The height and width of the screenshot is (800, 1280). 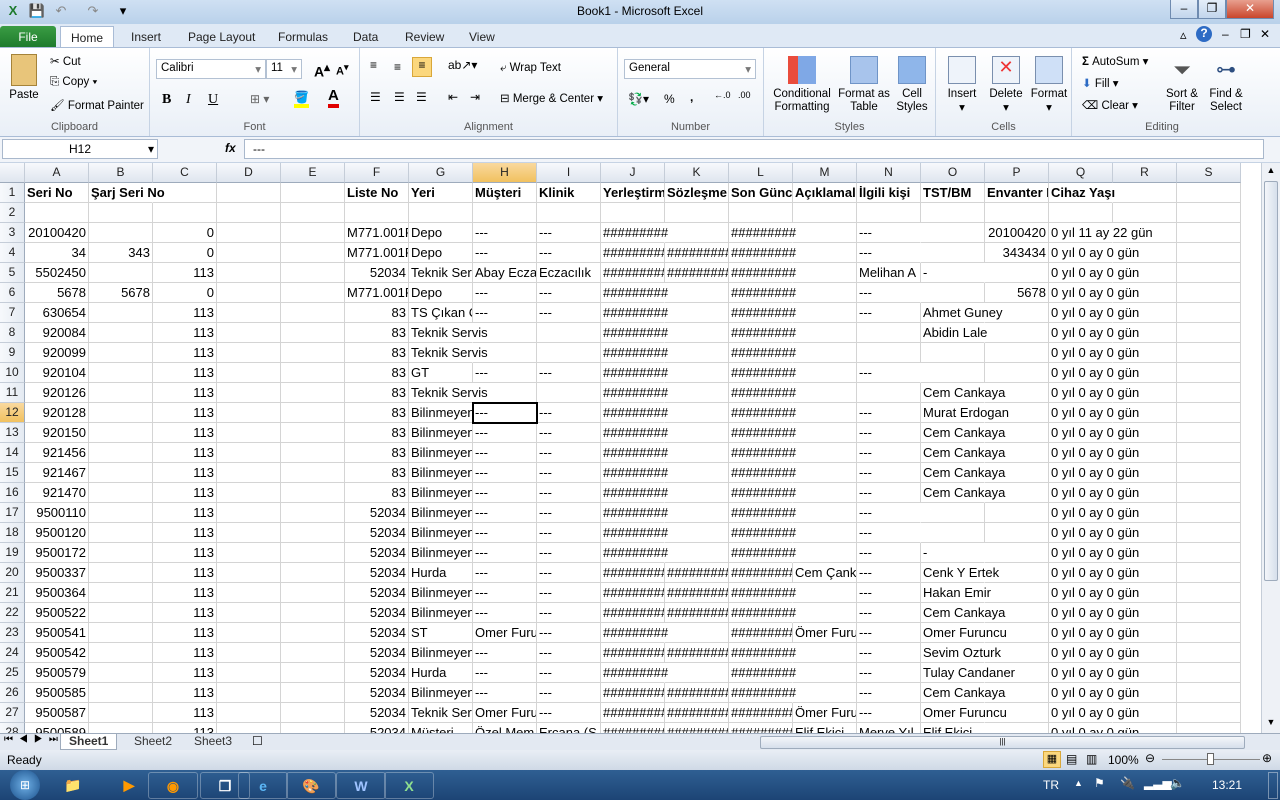 I want to click on cell-Q16: 0 yıl 0 ay 0 gün, so click(x=1094, y=493).